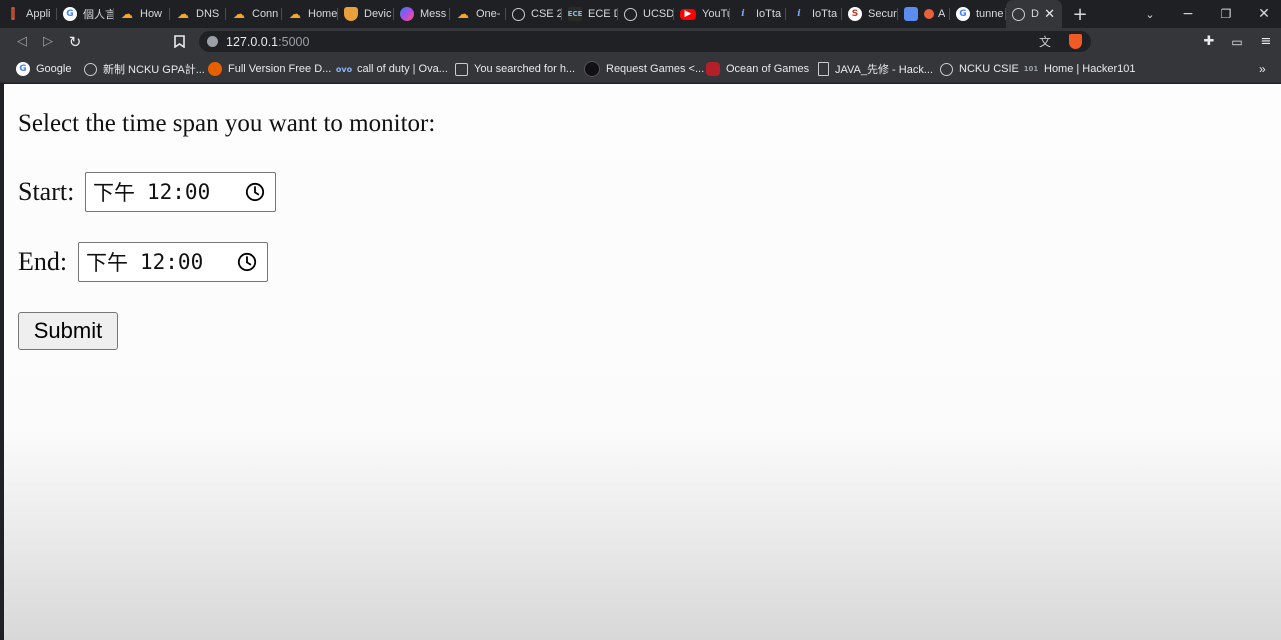 This screenshot has height=640, width=1281. I want to click on end-time-value: 12:00, so click(171, 262).